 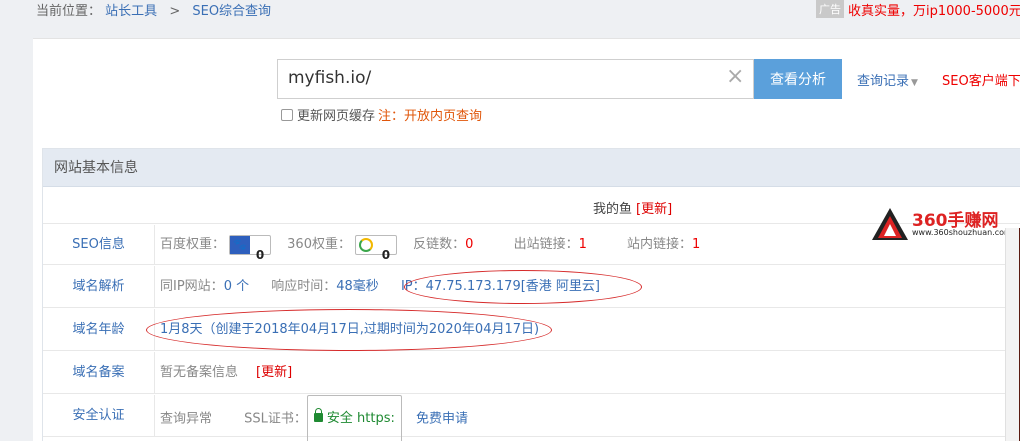 What do you see at coordinates (231, 11) in the screenshot?
I see `breadcrumb-link-seo: SEO综合查询` at bounding box center [231, 11].